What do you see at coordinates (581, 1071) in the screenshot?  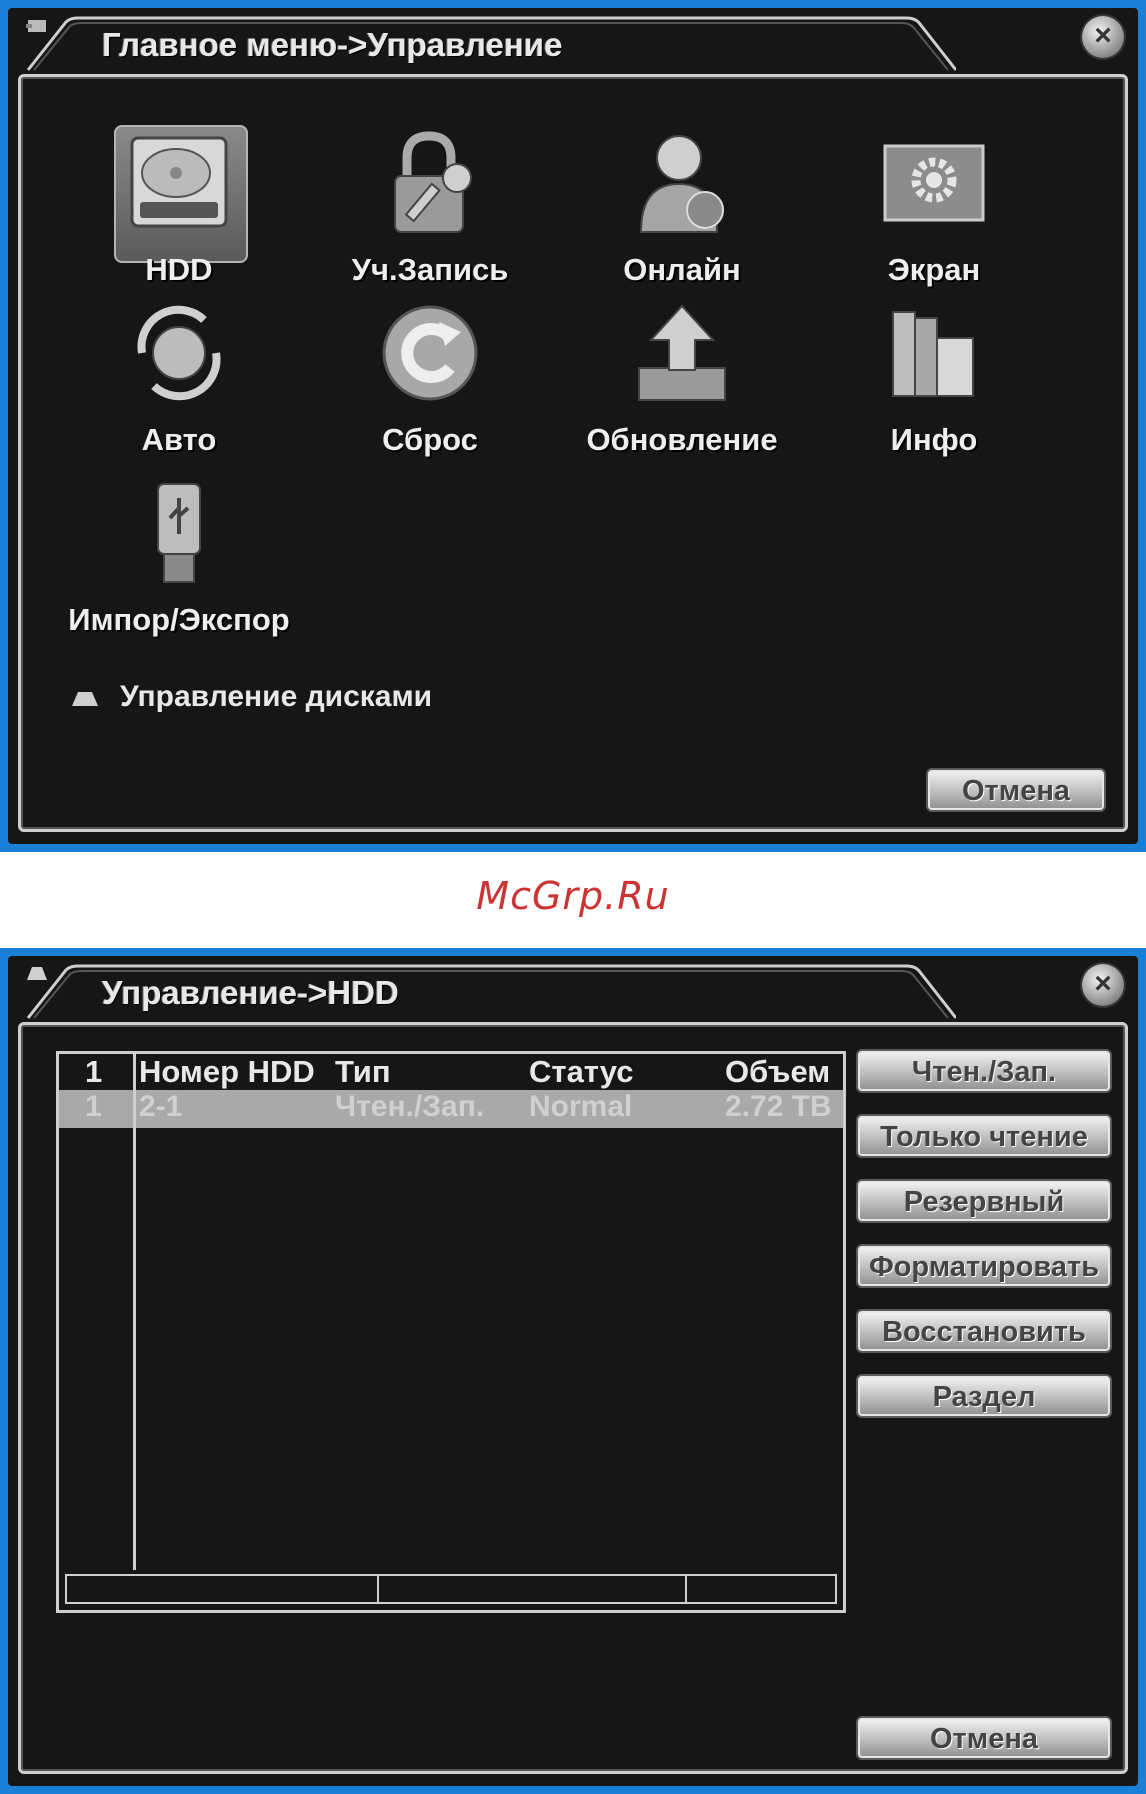 I see `column-status: Статус` at bounding box center [581, 1071].